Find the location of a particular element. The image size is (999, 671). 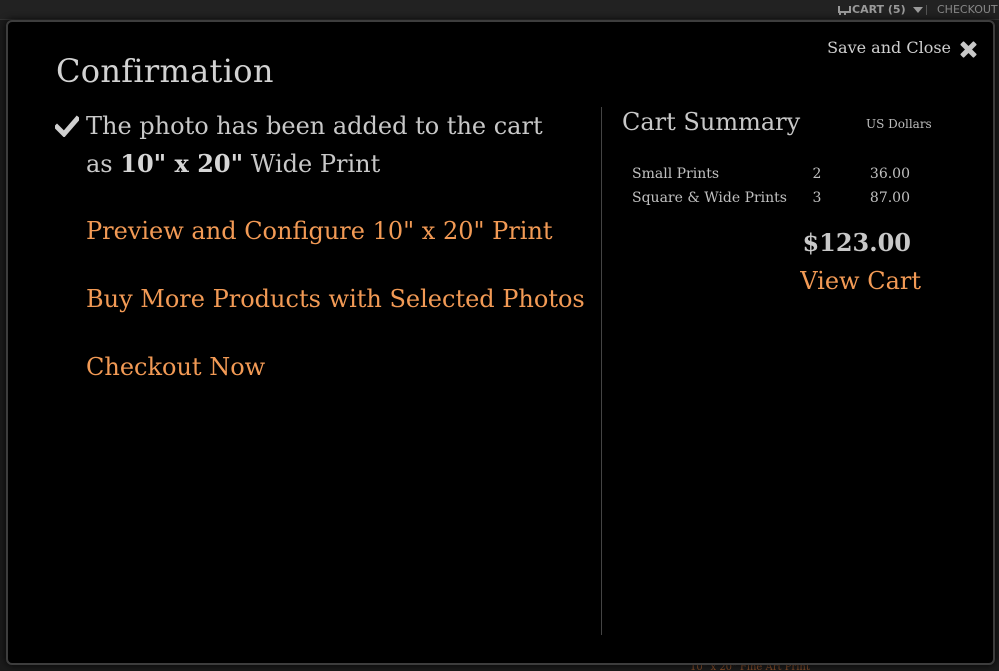

modal-title: Confirmation is located at coordinates (165, 71).